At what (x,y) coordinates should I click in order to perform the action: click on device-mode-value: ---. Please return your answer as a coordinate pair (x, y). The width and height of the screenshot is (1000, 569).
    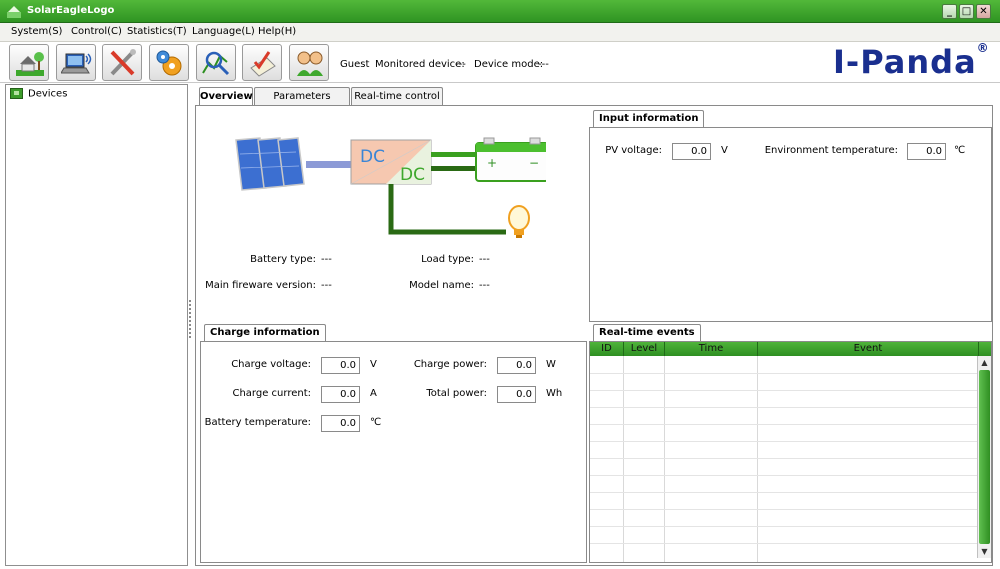
    Looking at the image, I should click on (543, 64).